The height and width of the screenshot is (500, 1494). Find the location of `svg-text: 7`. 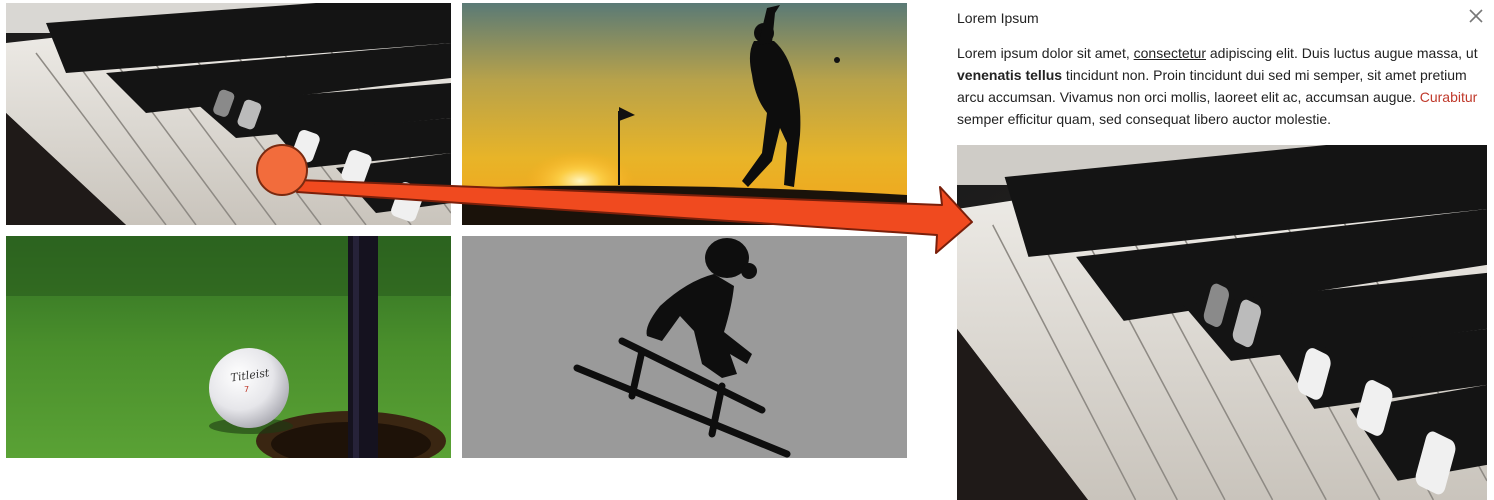

svg-text: 7 is located at coordinates (246, 389).